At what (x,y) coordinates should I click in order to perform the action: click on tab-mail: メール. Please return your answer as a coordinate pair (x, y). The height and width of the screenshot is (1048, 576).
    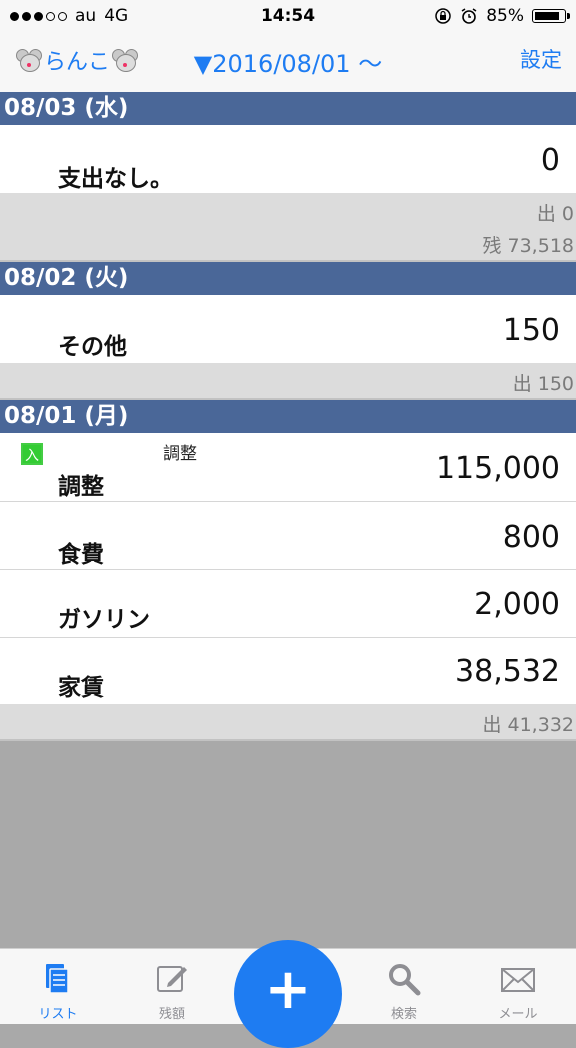
    Looking at the image, I should click on (518, 987).